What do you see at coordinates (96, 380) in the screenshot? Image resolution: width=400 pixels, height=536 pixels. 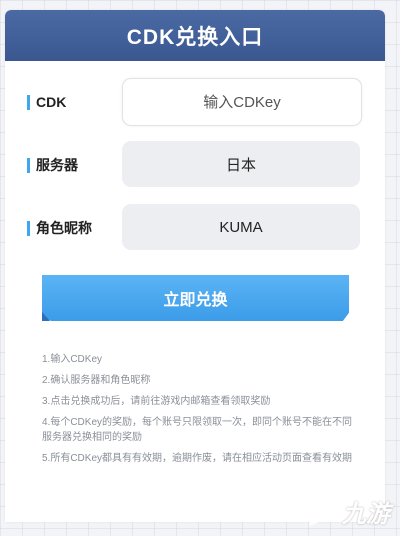 I see `instruction-item: 2.确认服务器和角色昵称` at bounding box center [96, 380].